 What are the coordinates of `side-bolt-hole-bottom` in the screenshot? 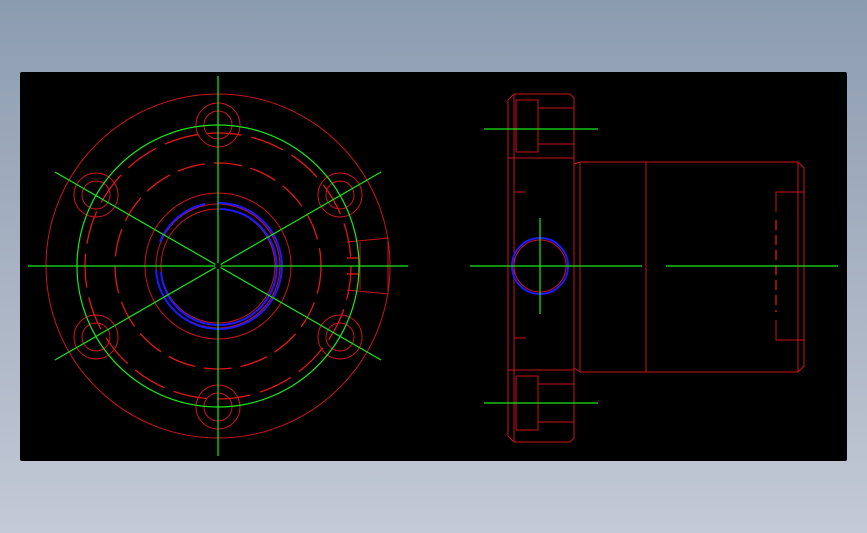 It's located at (541, 400).